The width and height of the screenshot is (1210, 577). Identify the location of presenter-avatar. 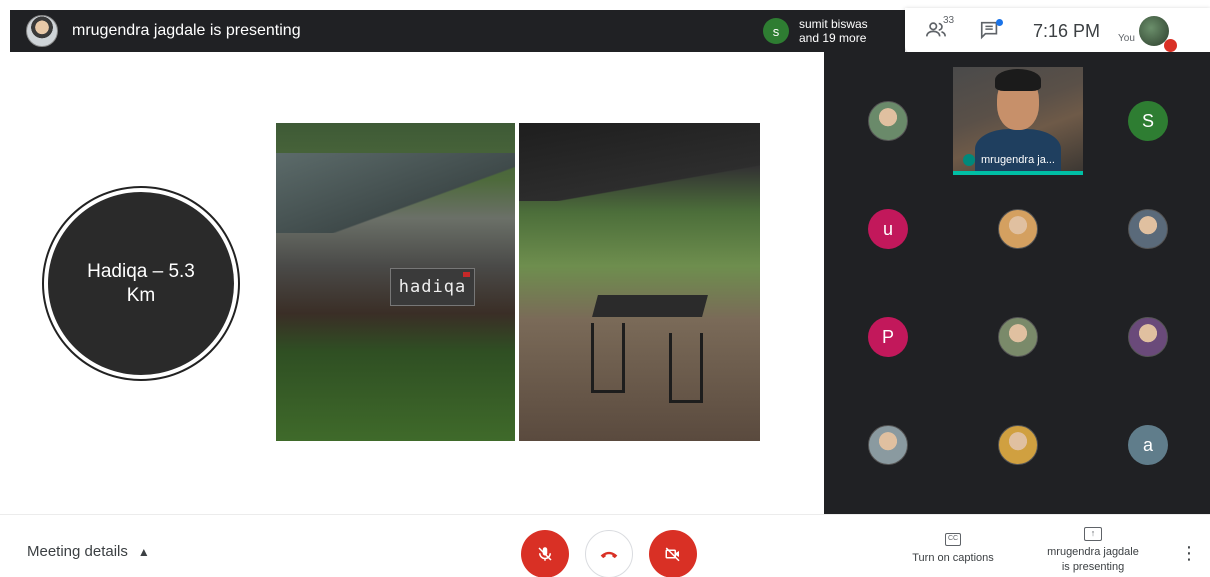
(42, 31).